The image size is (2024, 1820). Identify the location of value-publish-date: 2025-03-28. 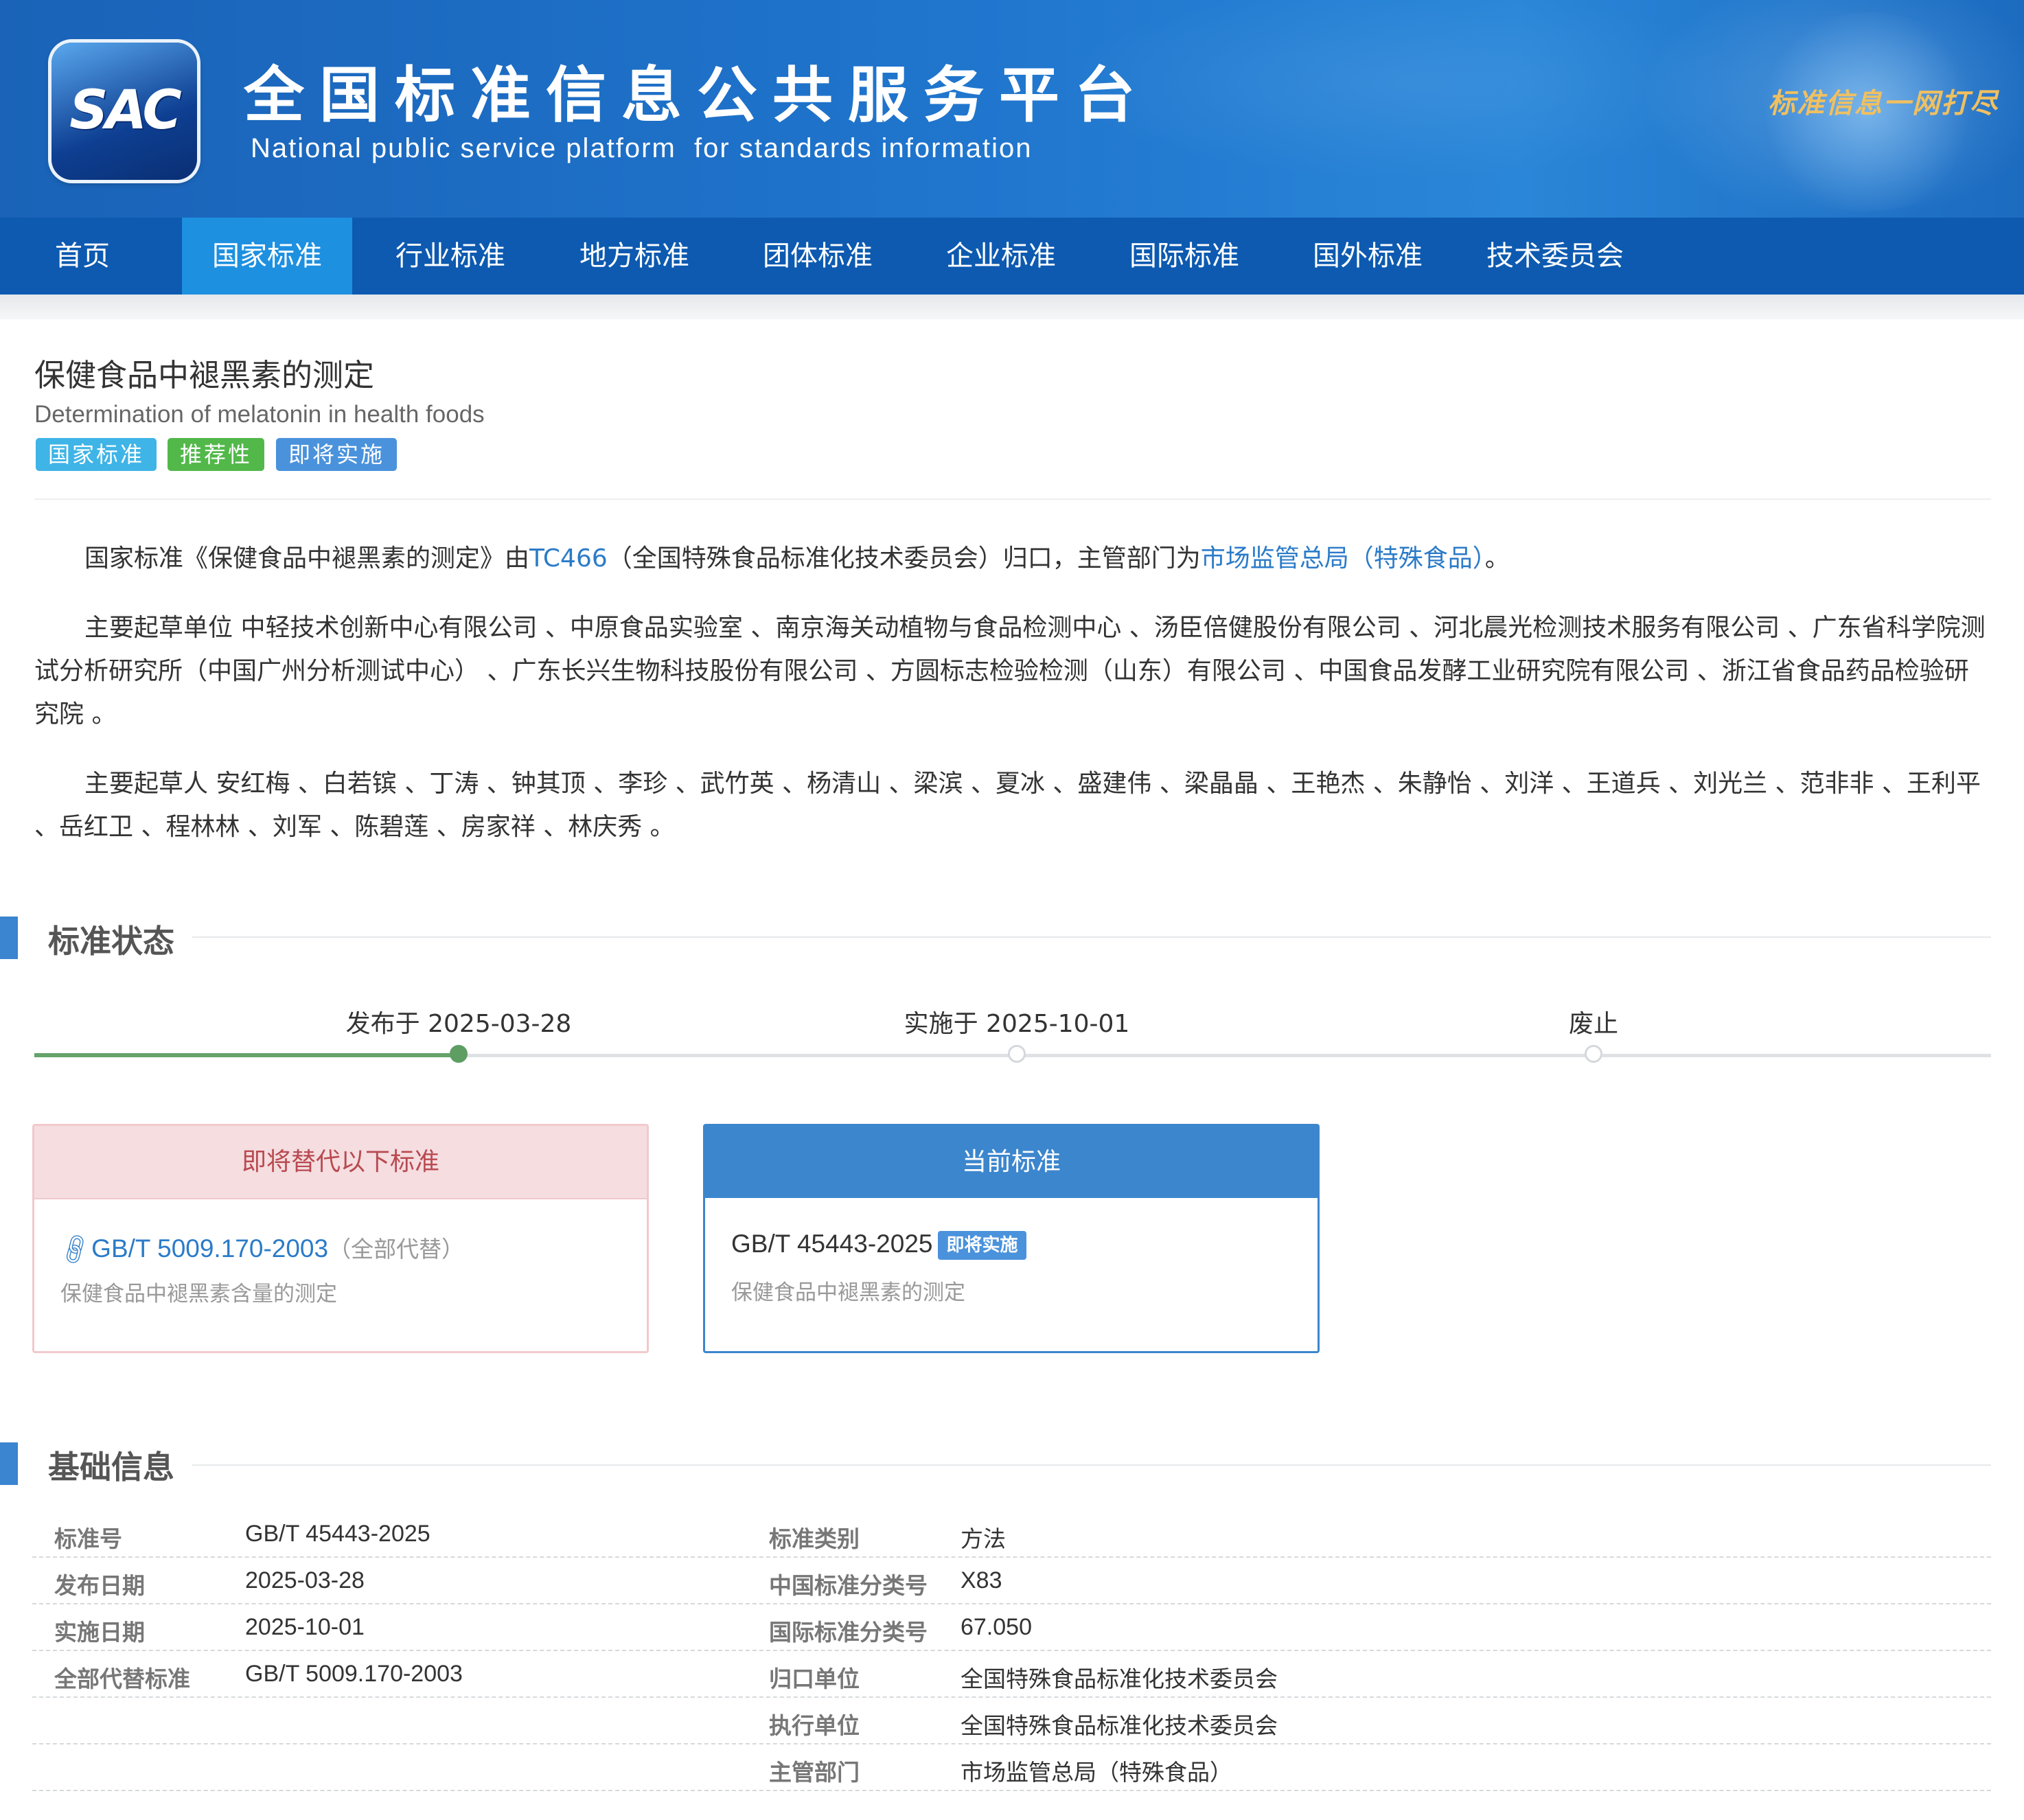
(305, 1580).